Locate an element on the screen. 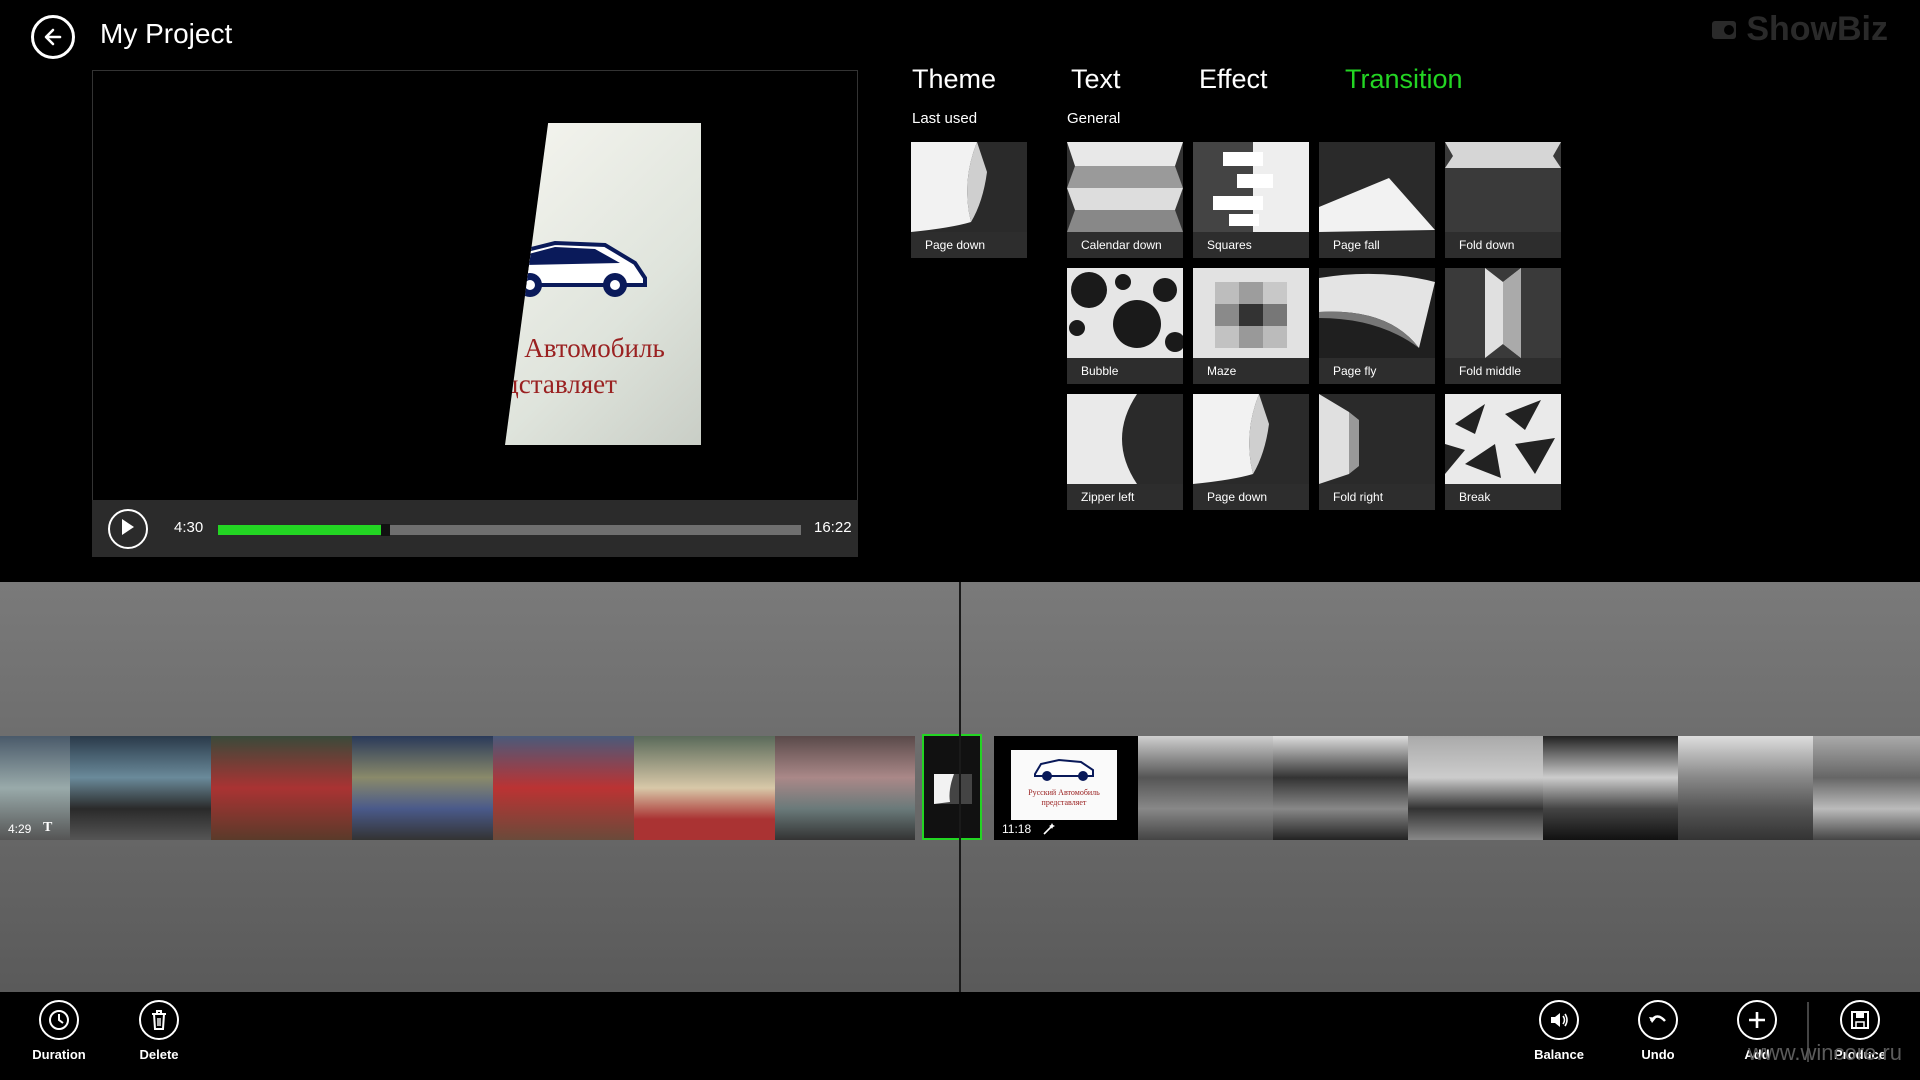 The height and width of the screenshot is (1080, 1920). transition-tile-fold-right: Fold right is located at coordinates (1377, 452).